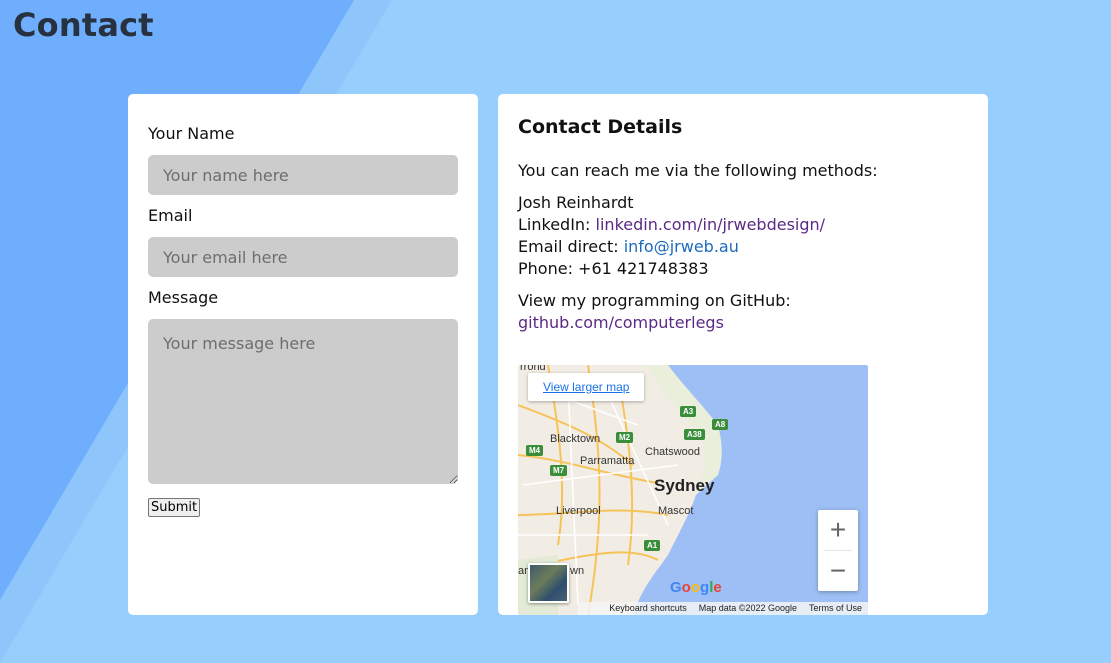  I want to click on map-zoom-controls: + −, so click(838, 550).